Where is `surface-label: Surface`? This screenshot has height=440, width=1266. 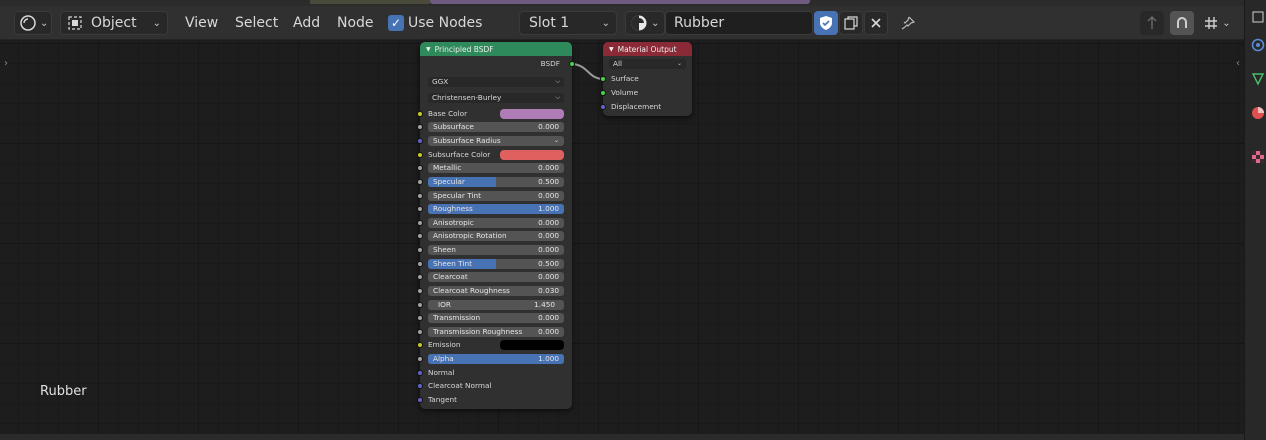
surface-label: Surface is located at coordinates (625, 78).